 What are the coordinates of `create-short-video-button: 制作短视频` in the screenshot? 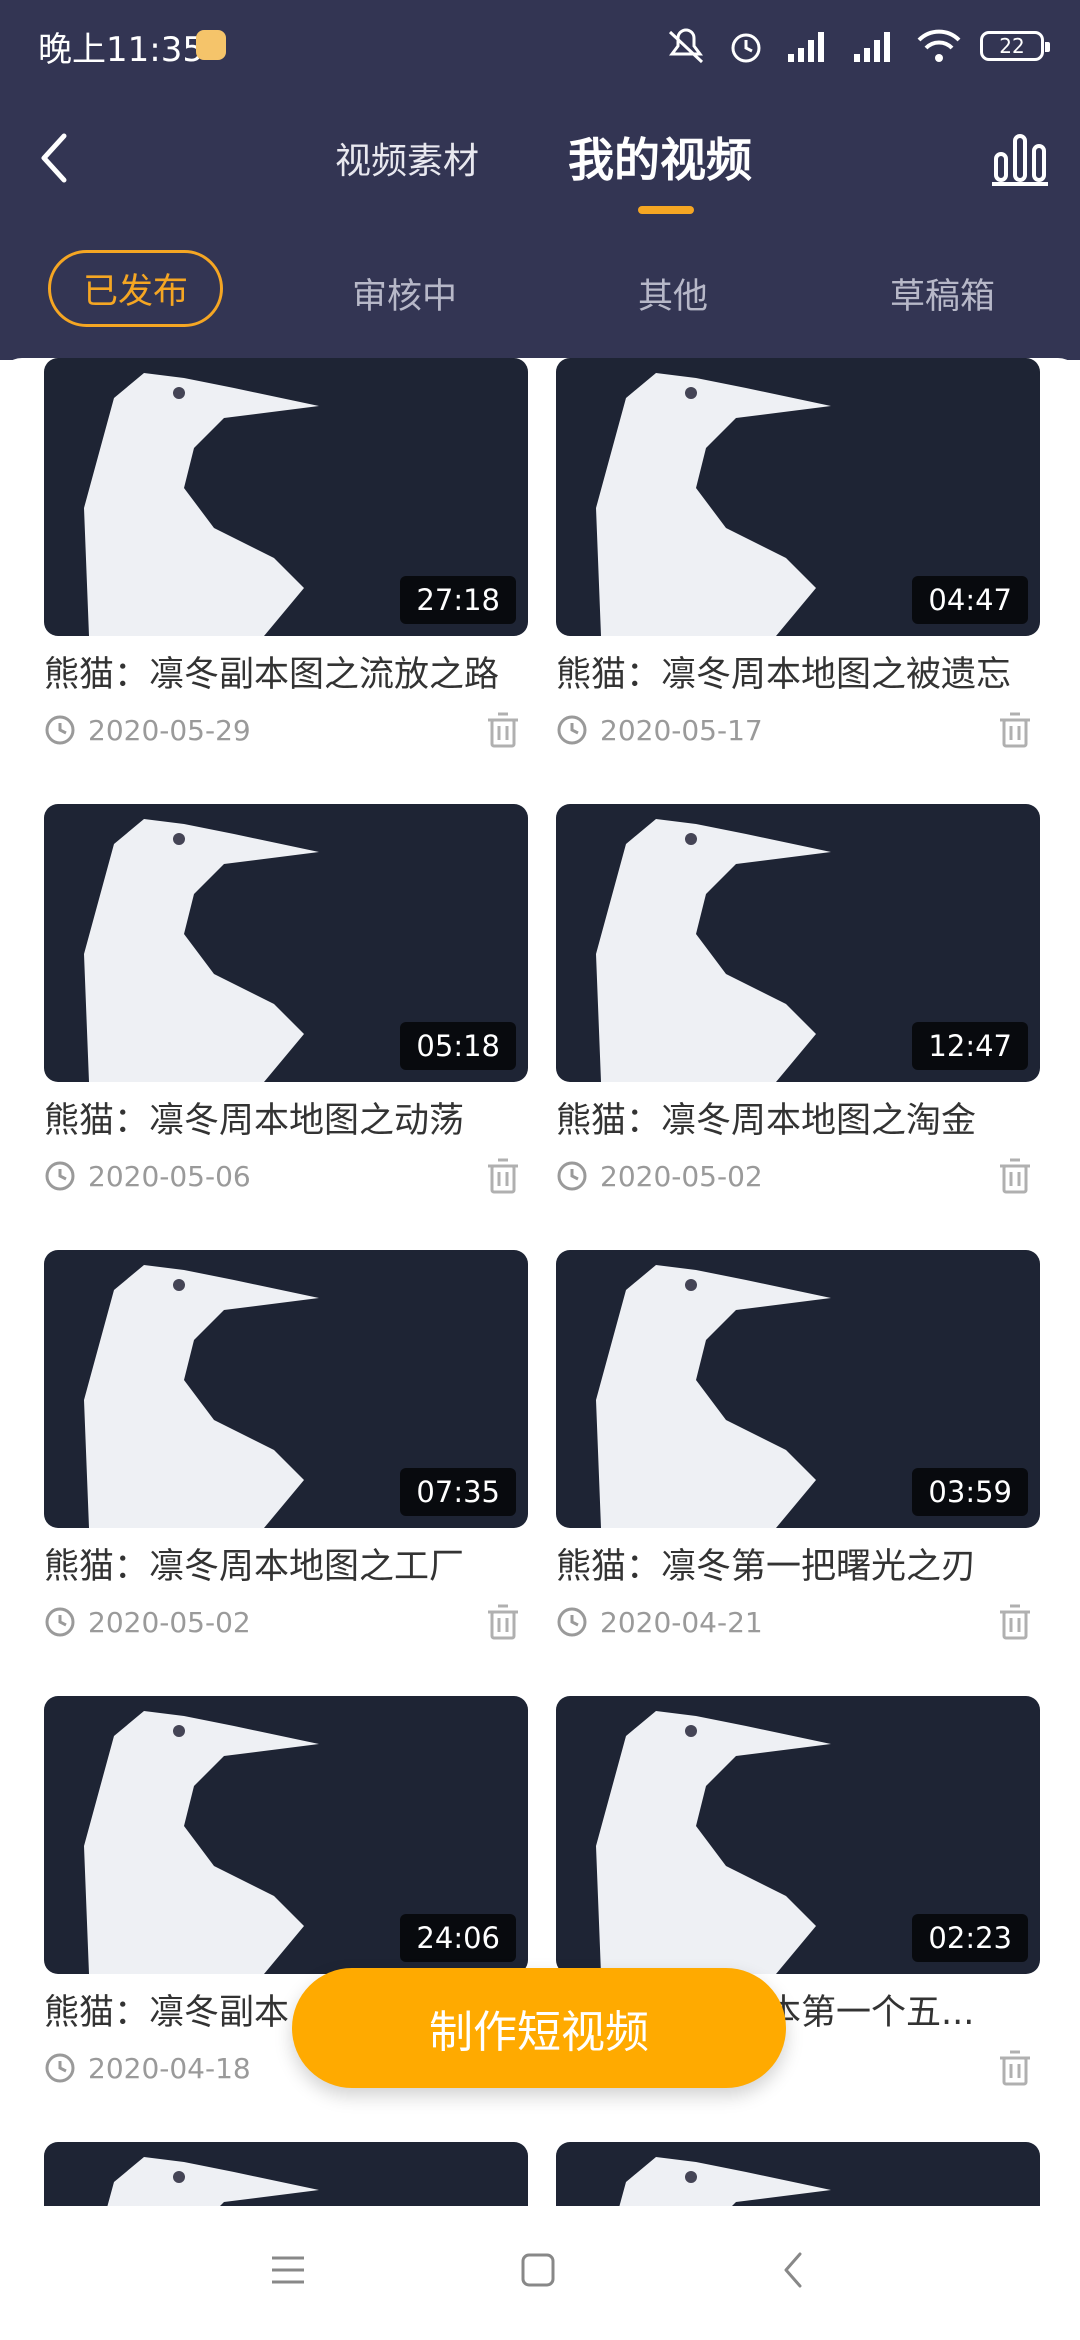 It's located at (539, 2028).